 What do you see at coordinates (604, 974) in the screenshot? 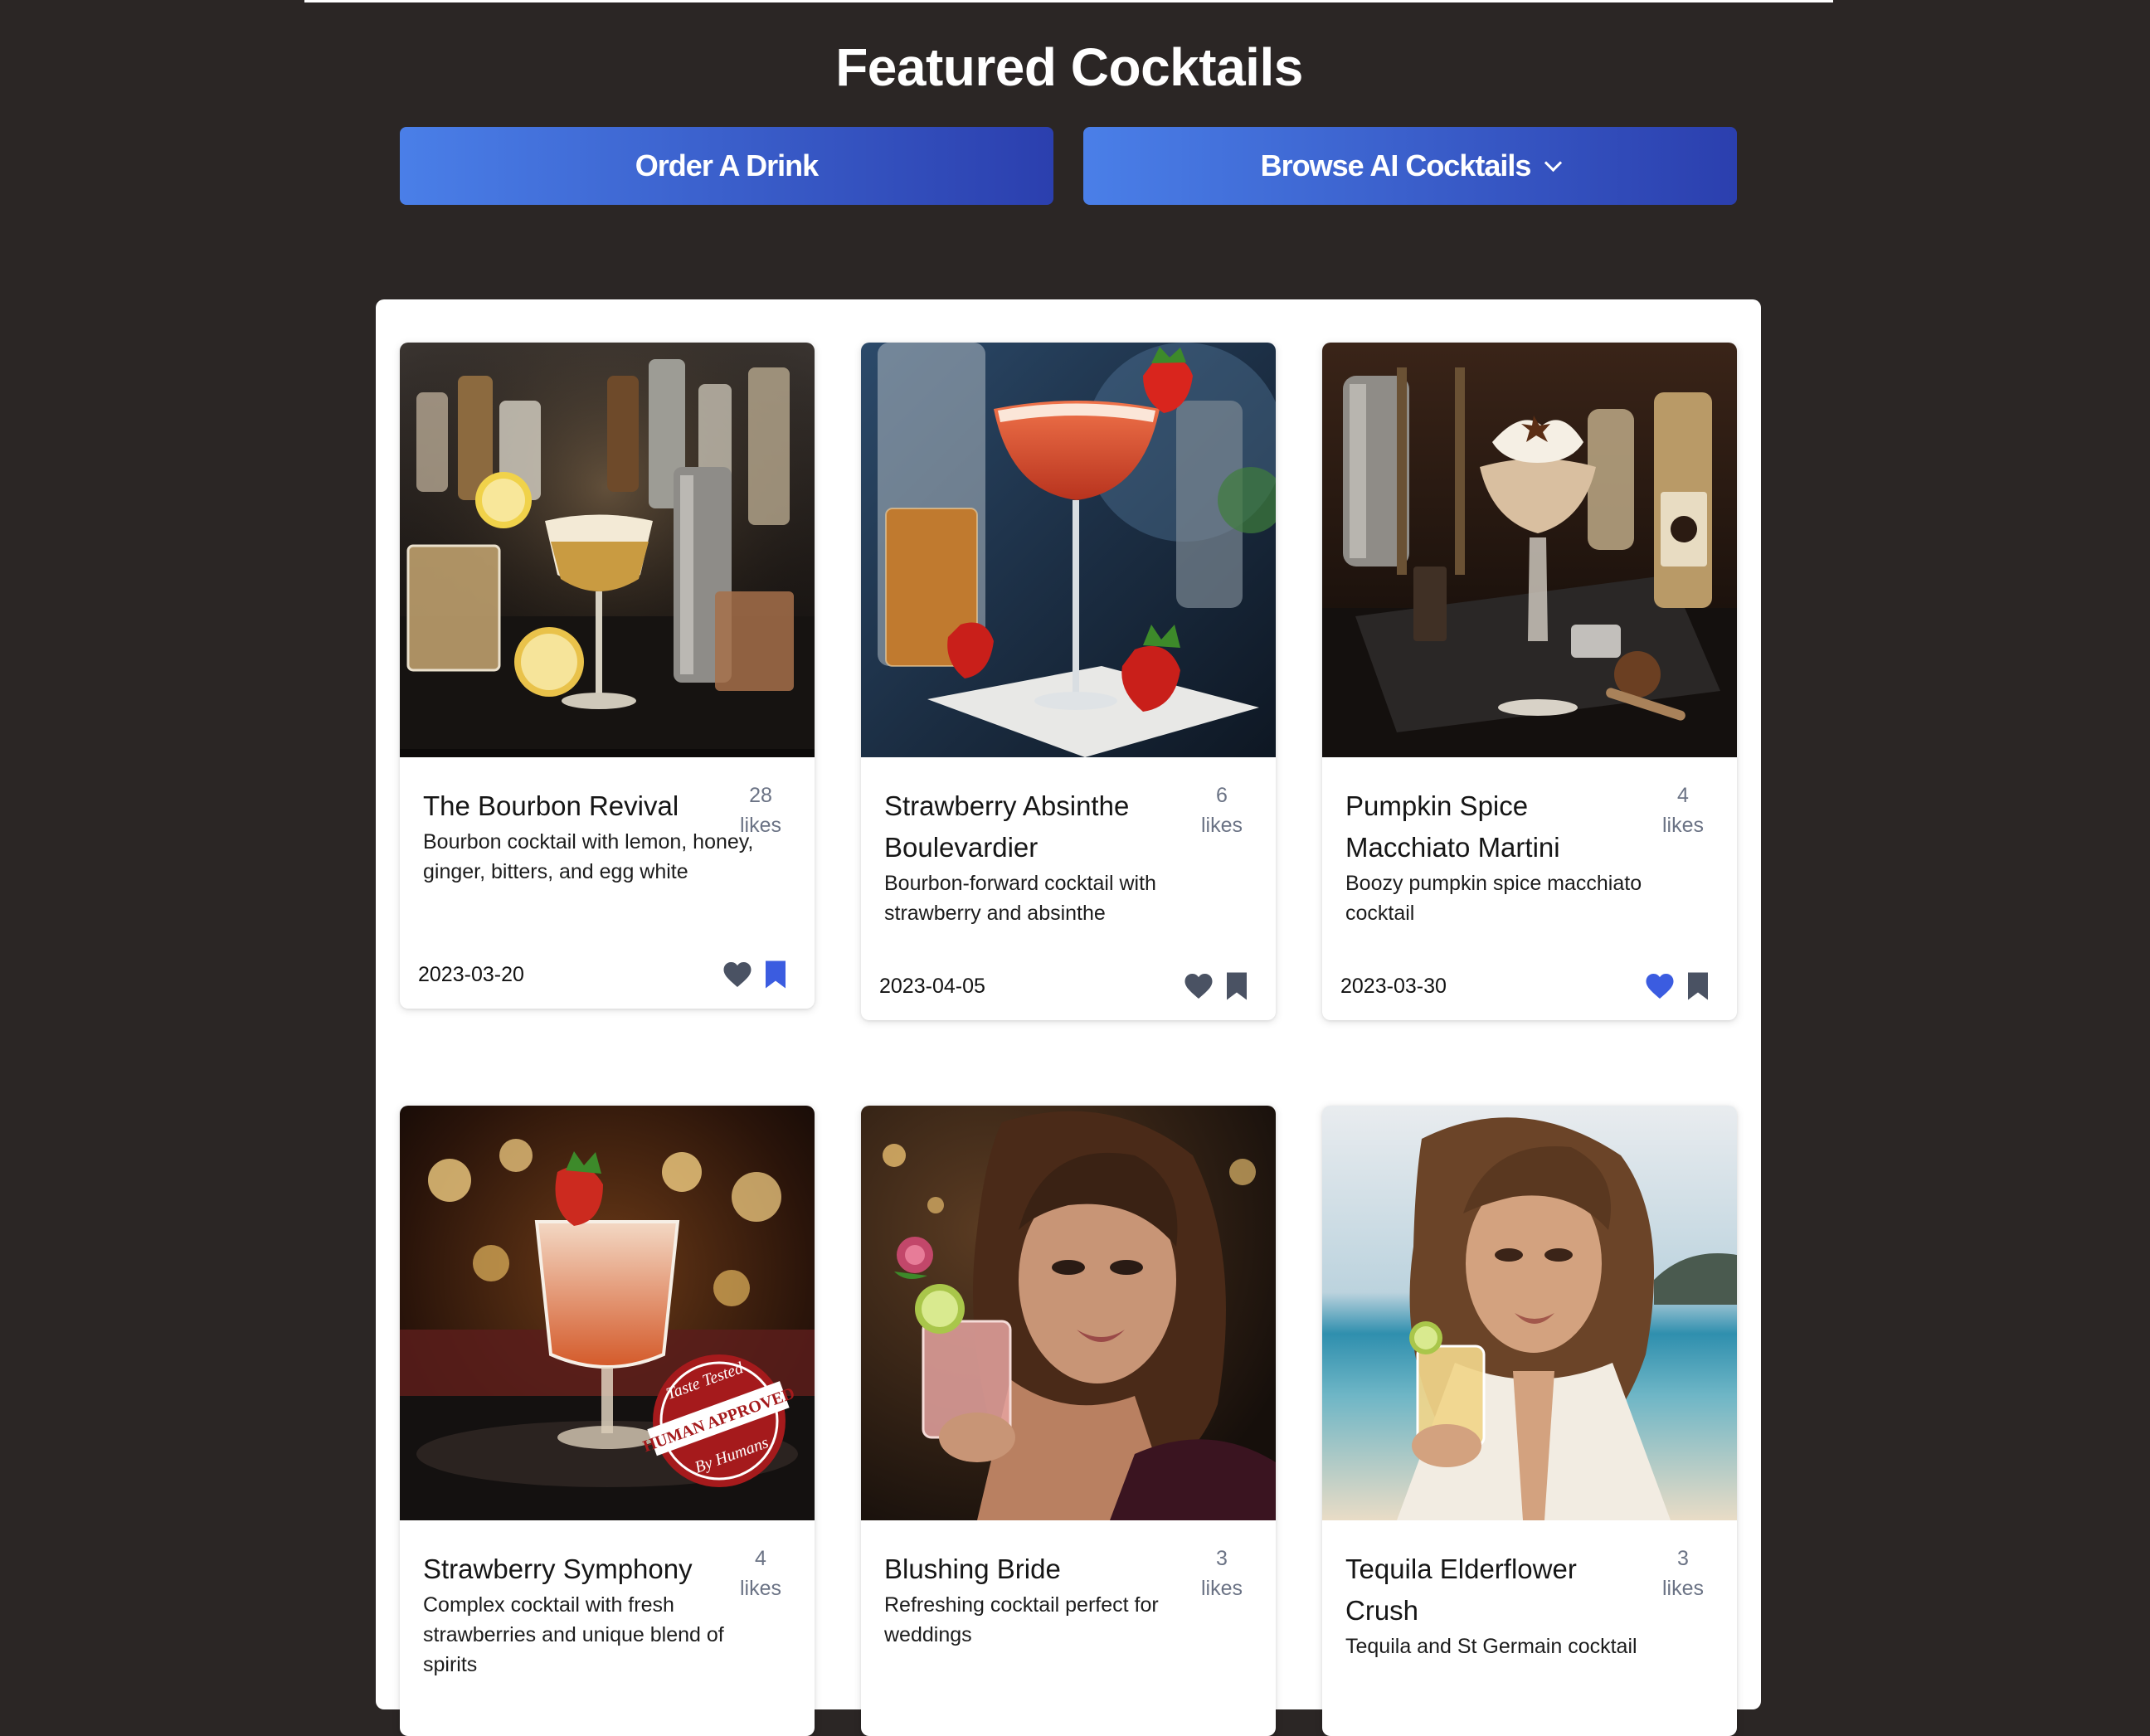
I see `card-footer: 2023-03-20` at bounding box center [604, 974].